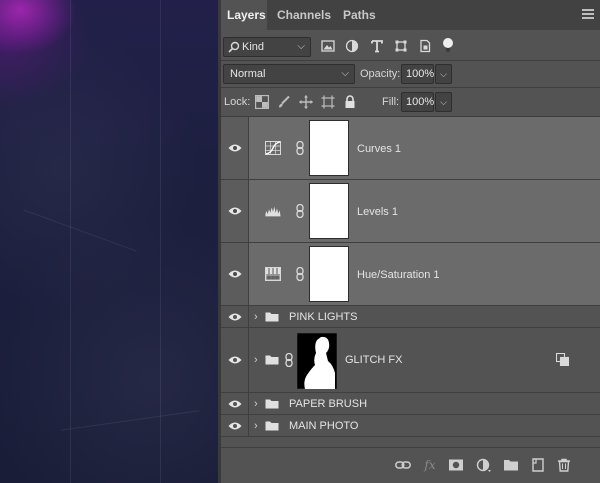 This screenshot has height=483, width=600. What do you see at coordinates (448, 45) in the screenshot?
I see `filter-toggle-switch` at bounding box center [448, 45].